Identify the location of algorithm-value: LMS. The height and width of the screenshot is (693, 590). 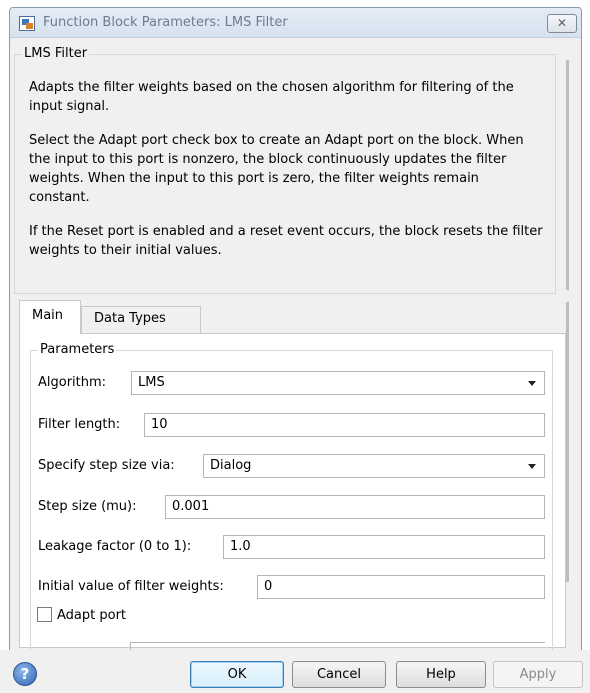
(151, 382).